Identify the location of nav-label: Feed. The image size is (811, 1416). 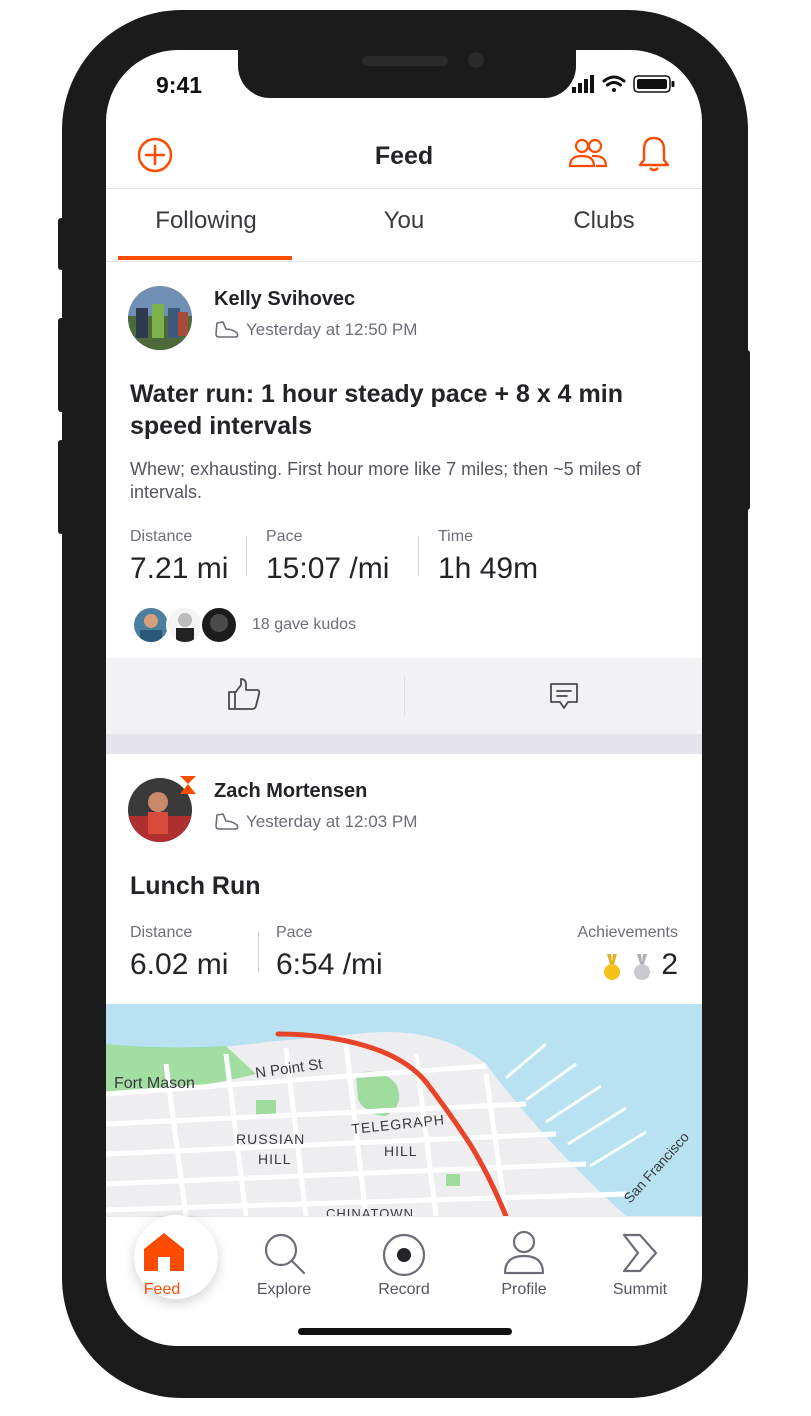
(162, 1289).